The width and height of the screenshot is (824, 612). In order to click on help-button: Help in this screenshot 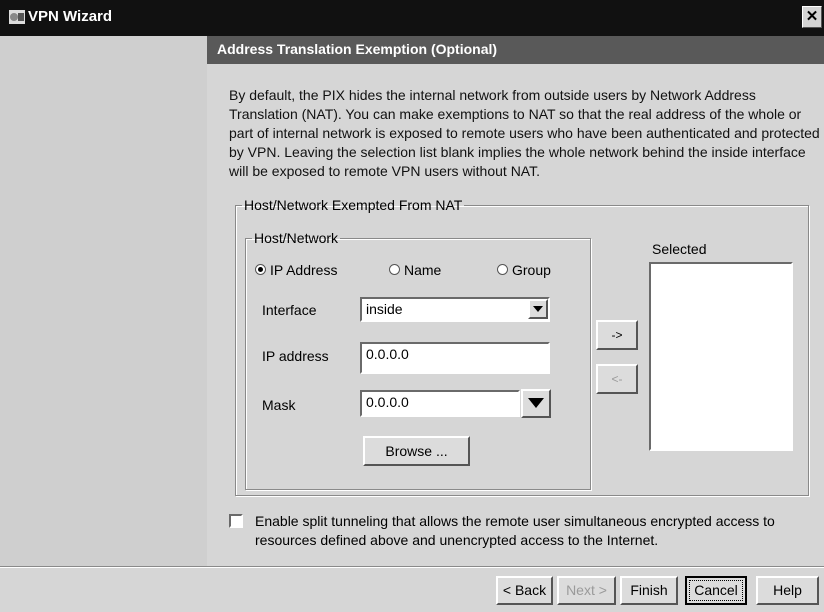, I will do `click(787, 590)`.